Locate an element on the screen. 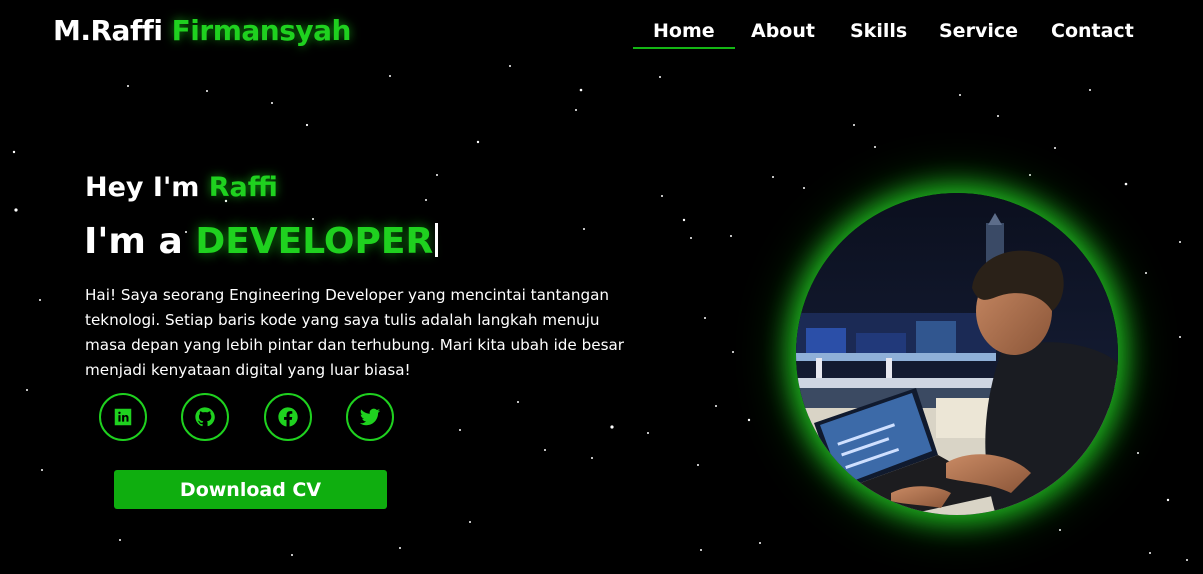 The height and width of the screenshot is (574, 1203). twitter-icon is located at coordinates (370, 417).